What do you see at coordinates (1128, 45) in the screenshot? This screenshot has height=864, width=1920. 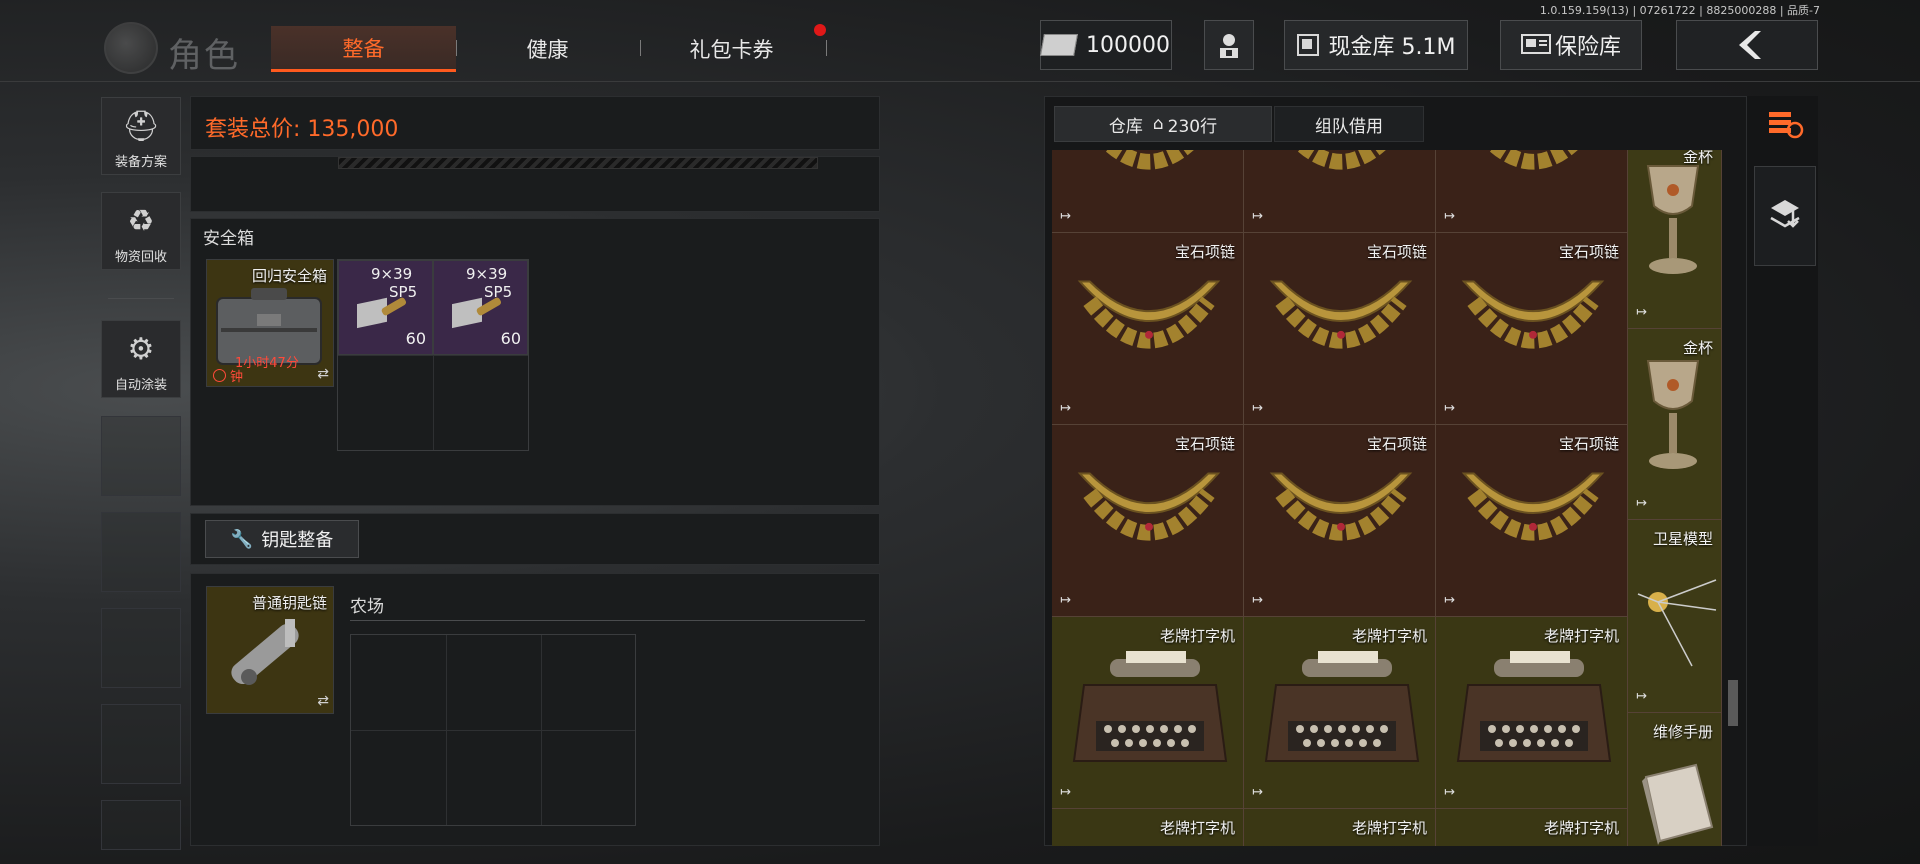 I see `currency-amount: 100000` at bounding box center [1128, 45].